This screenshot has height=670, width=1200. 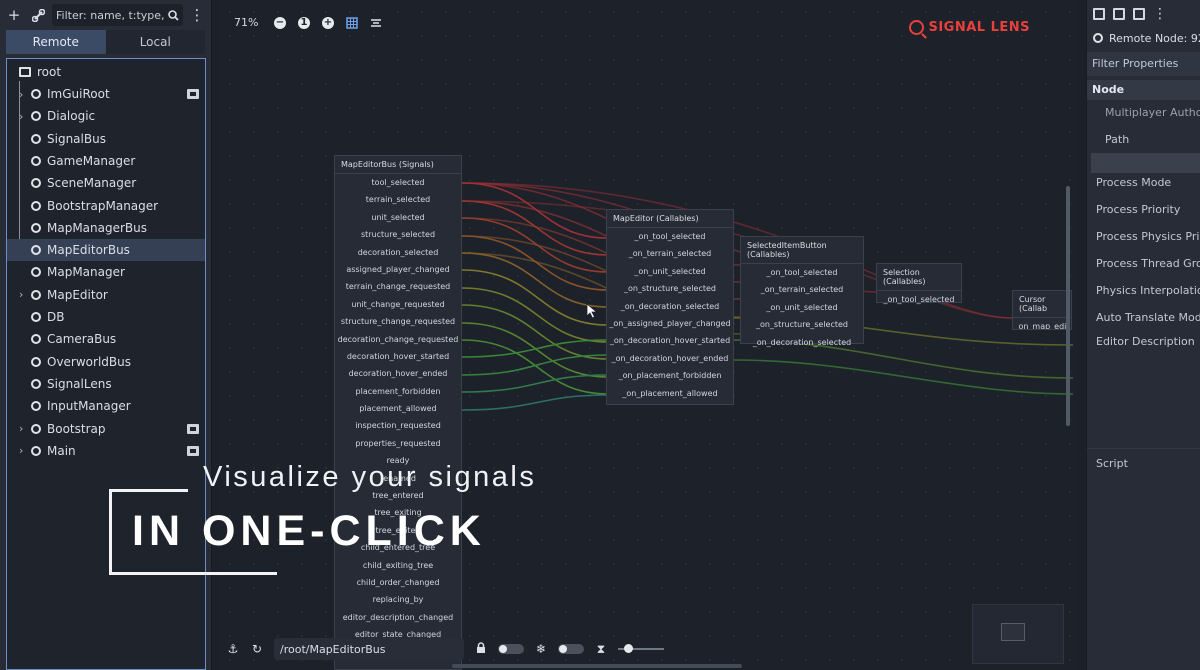 What do you see at coordinates (106, 317) in the screenshot?
I see `tree-item: DB` at bounding box center [106, 317].